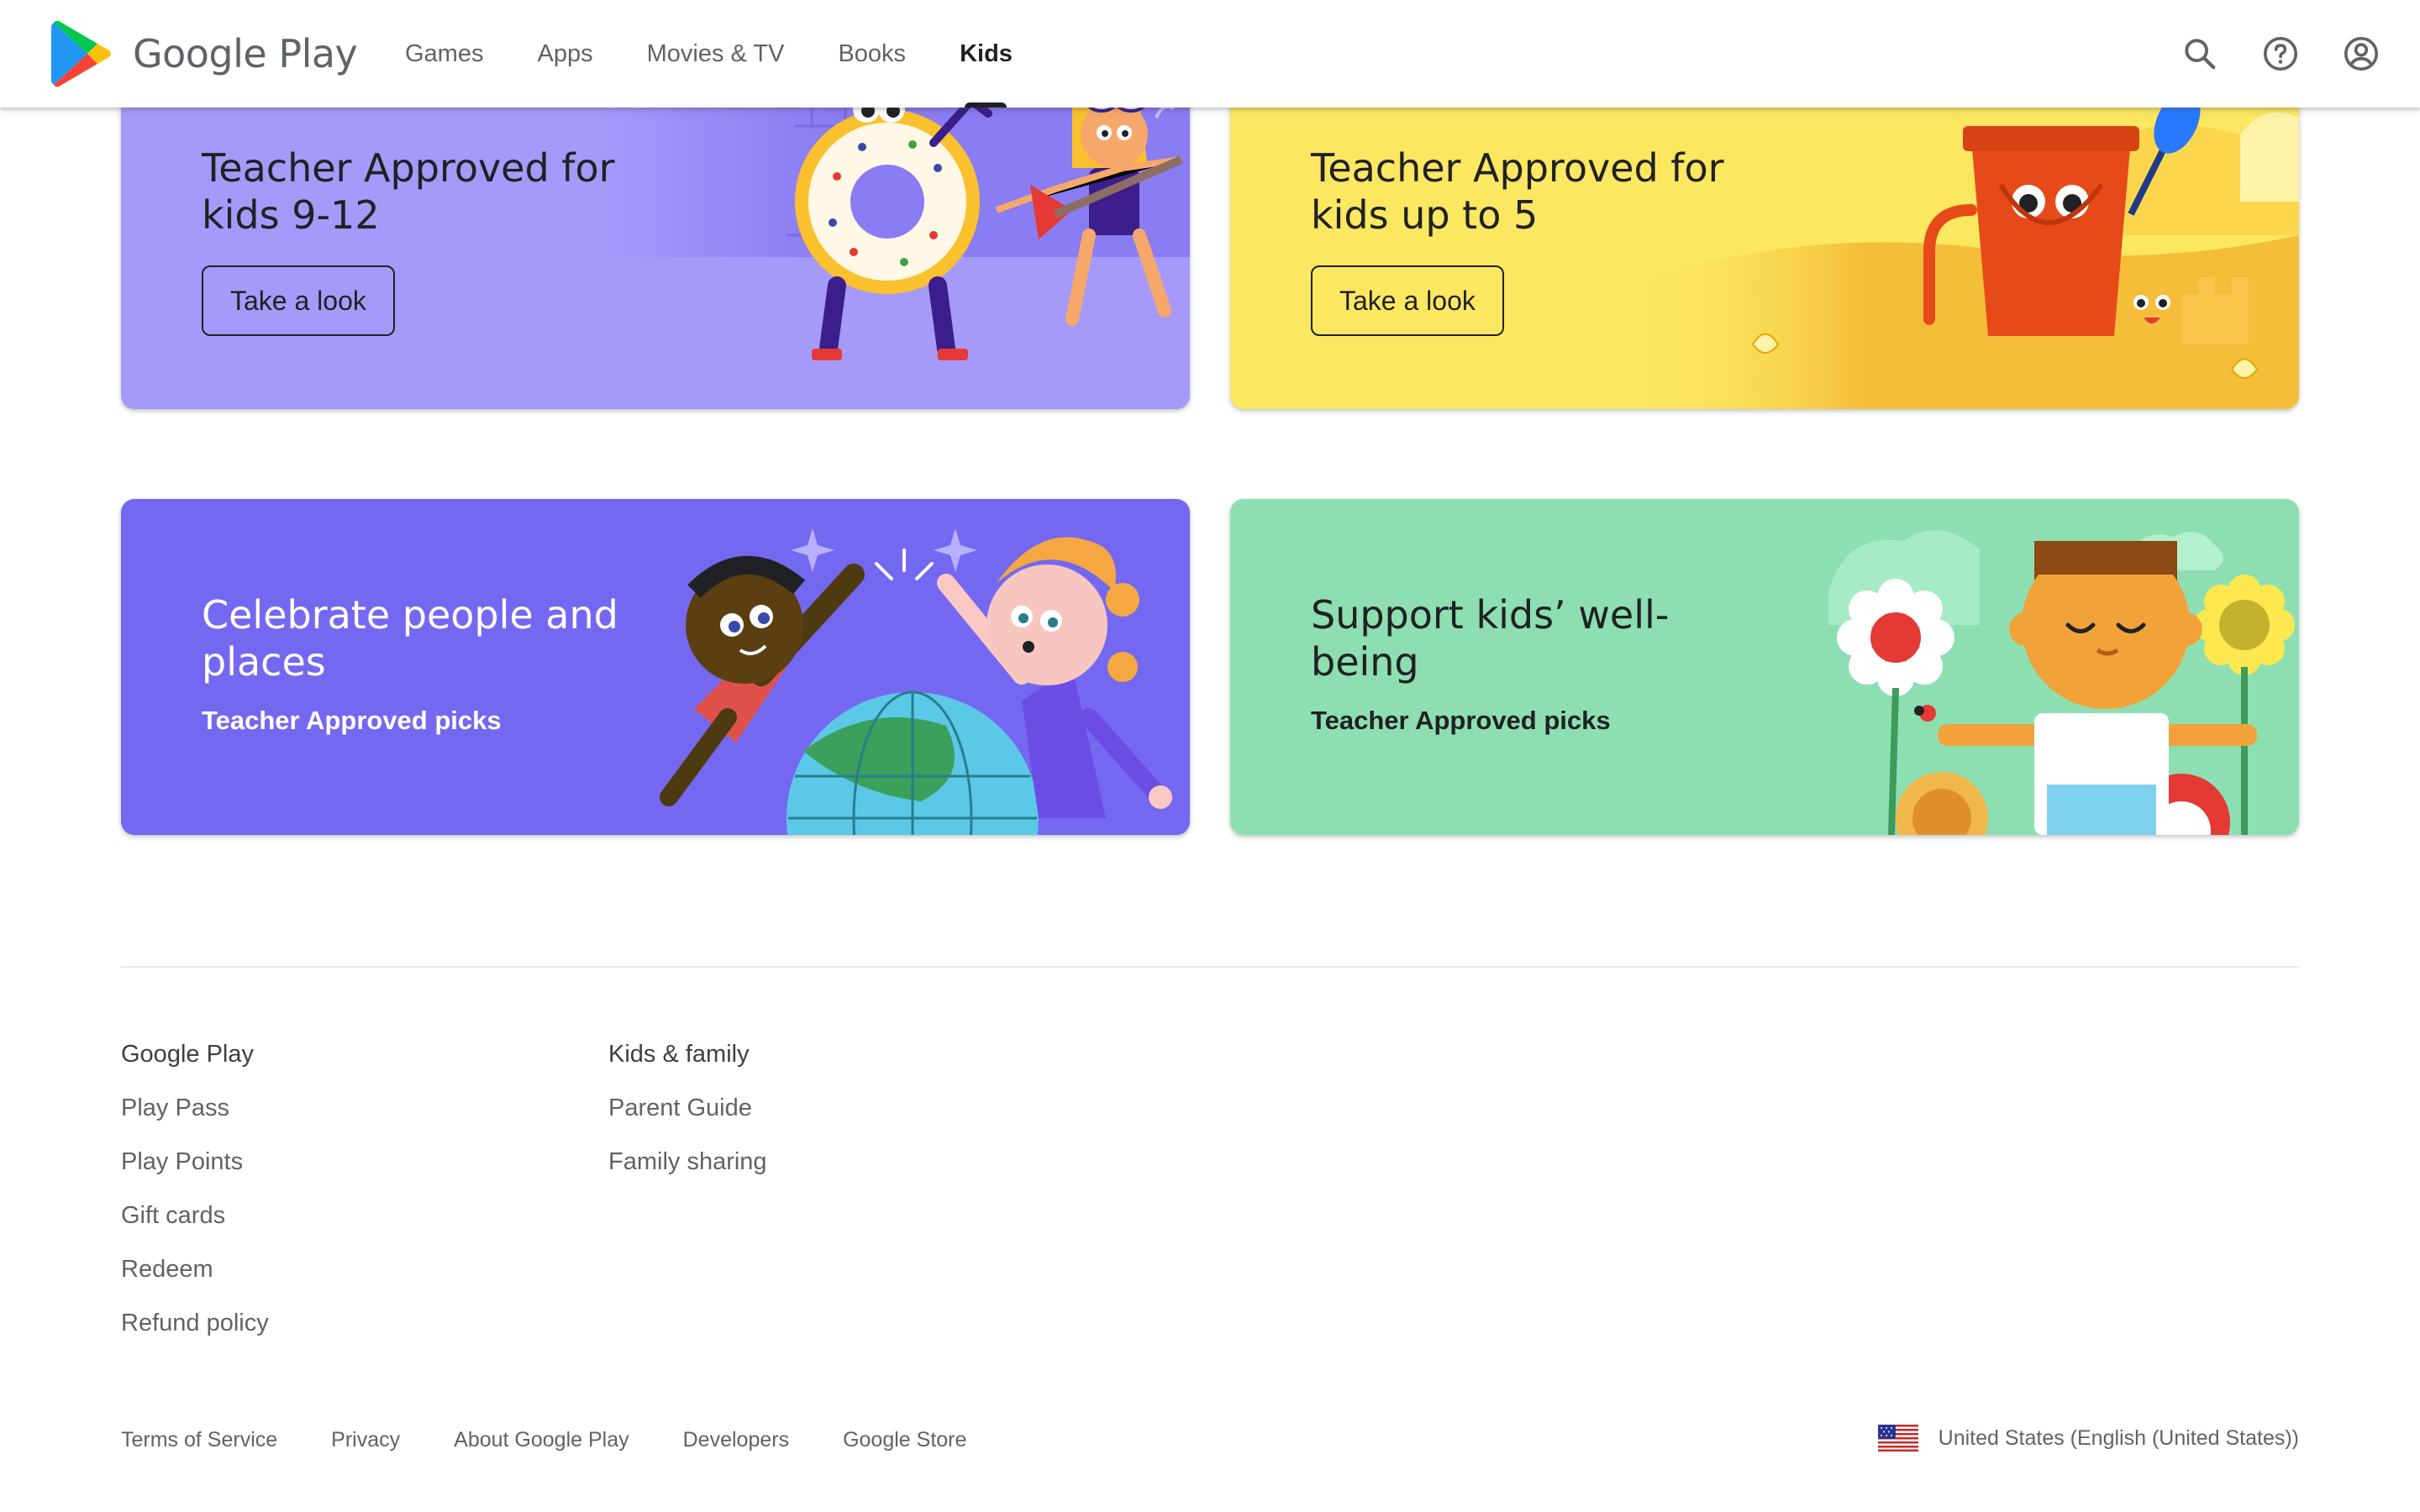  What do you see at coordinates (81, 53) in the screenshot?
I see `play-logo-icon` at bounding box center [81, 53].